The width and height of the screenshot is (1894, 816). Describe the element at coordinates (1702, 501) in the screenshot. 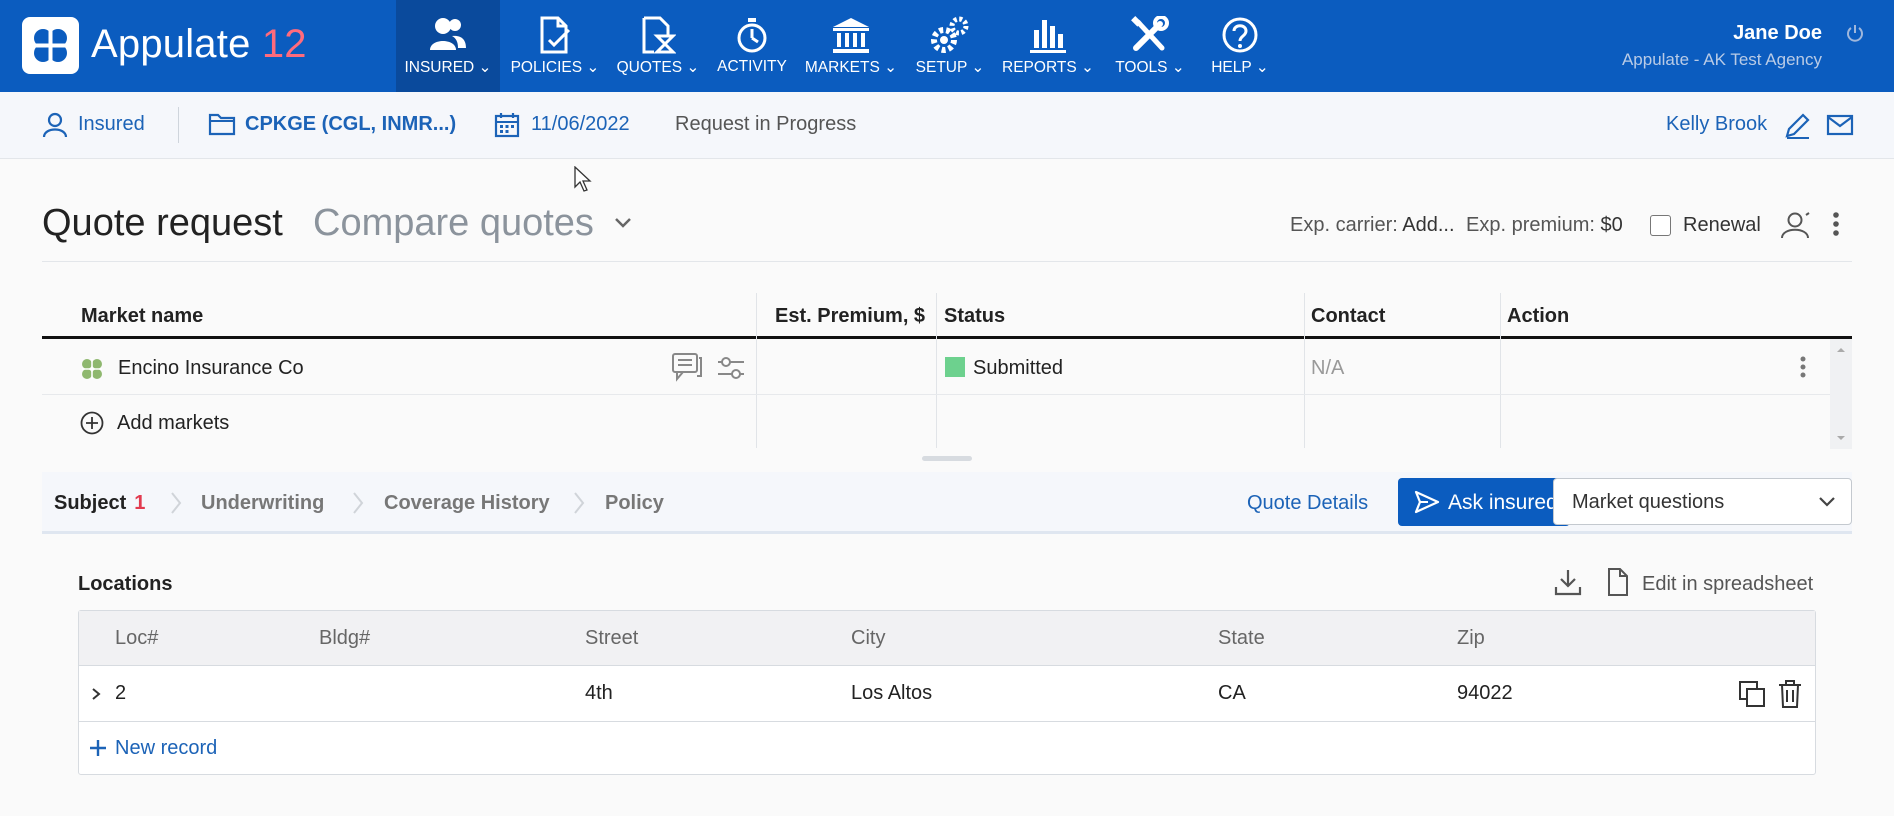

I see `market-questions-select: Market questions` at that location.